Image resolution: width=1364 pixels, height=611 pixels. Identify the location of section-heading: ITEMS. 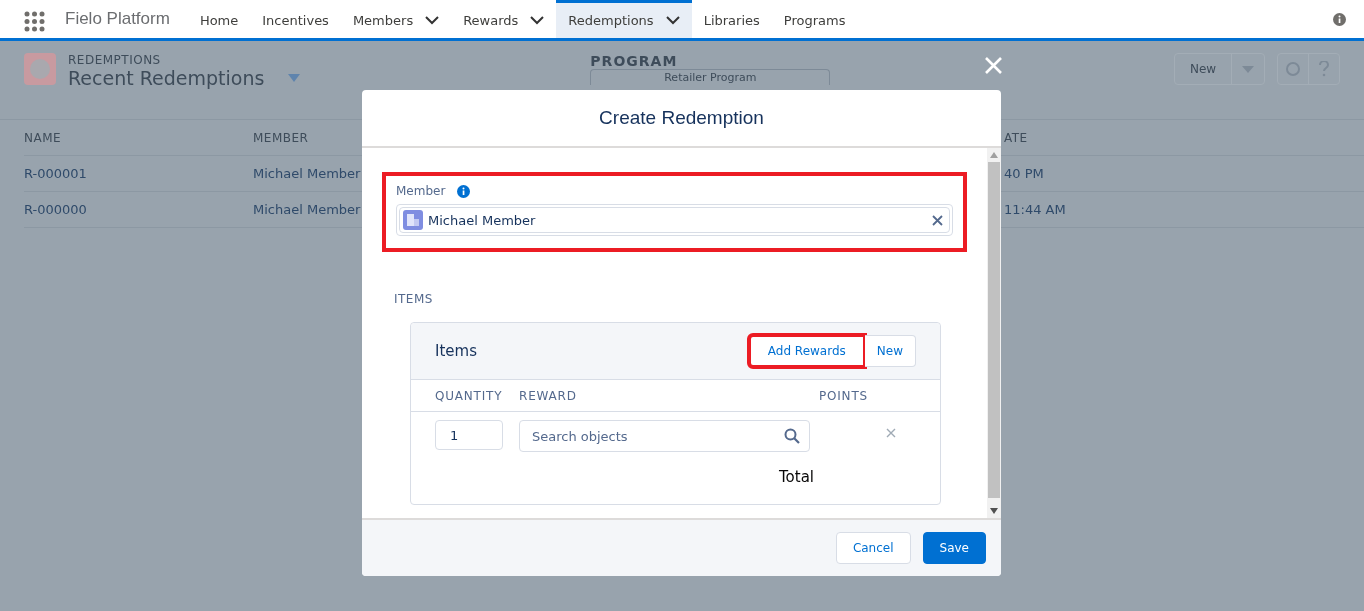
(414, 299).